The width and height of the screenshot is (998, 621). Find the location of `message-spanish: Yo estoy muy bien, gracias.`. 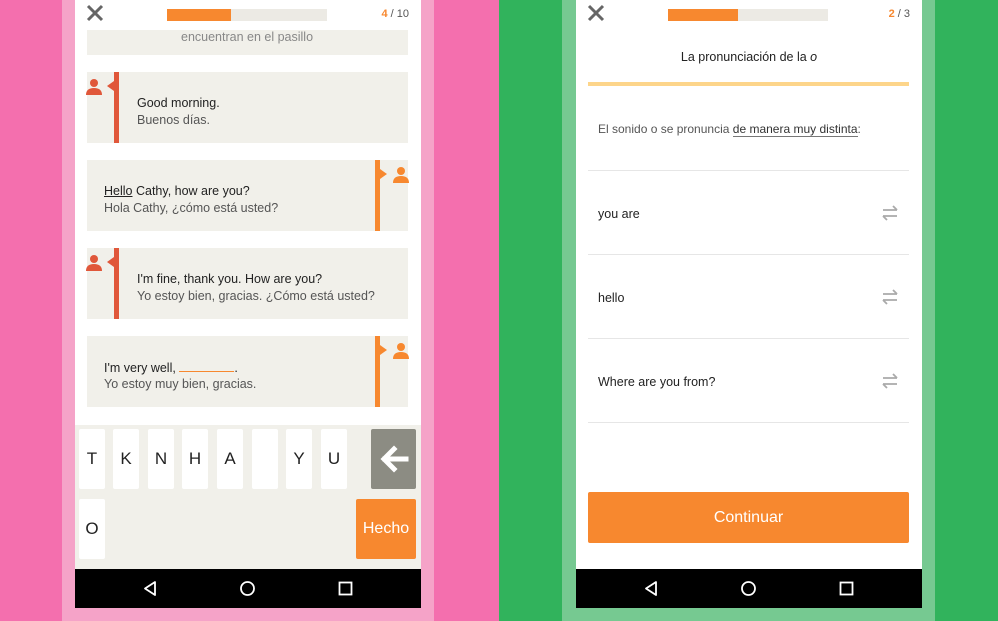

message-spanish: Yo estoy muy bien, gracias. is located at coordinates (180, 384).